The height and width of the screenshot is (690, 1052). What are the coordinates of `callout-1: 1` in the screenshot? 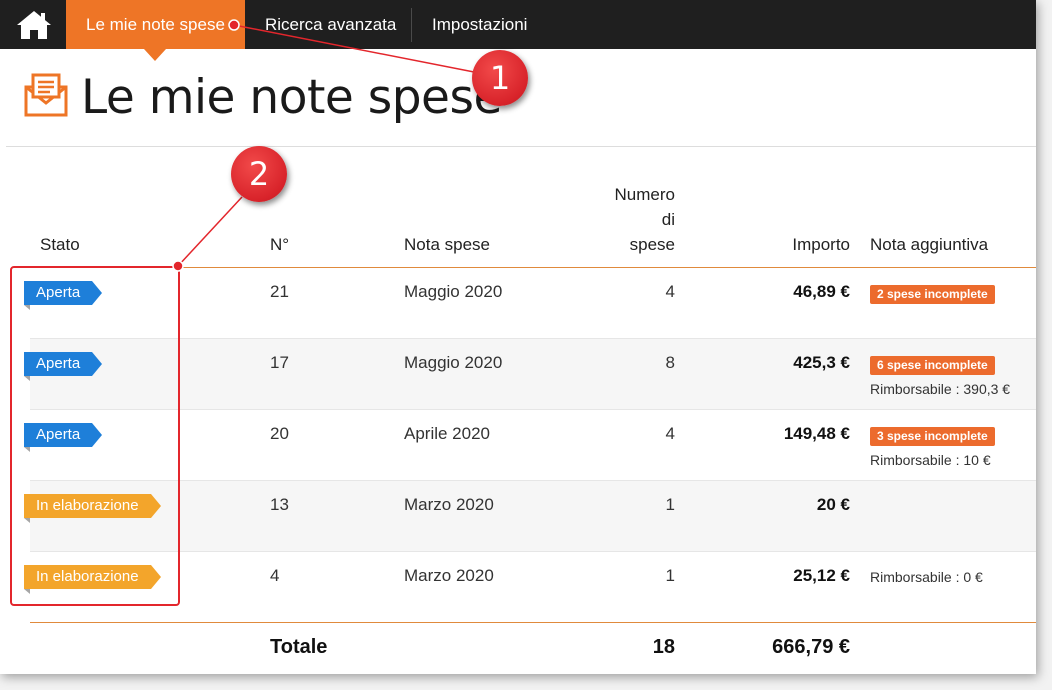 It's located at (500, 78).